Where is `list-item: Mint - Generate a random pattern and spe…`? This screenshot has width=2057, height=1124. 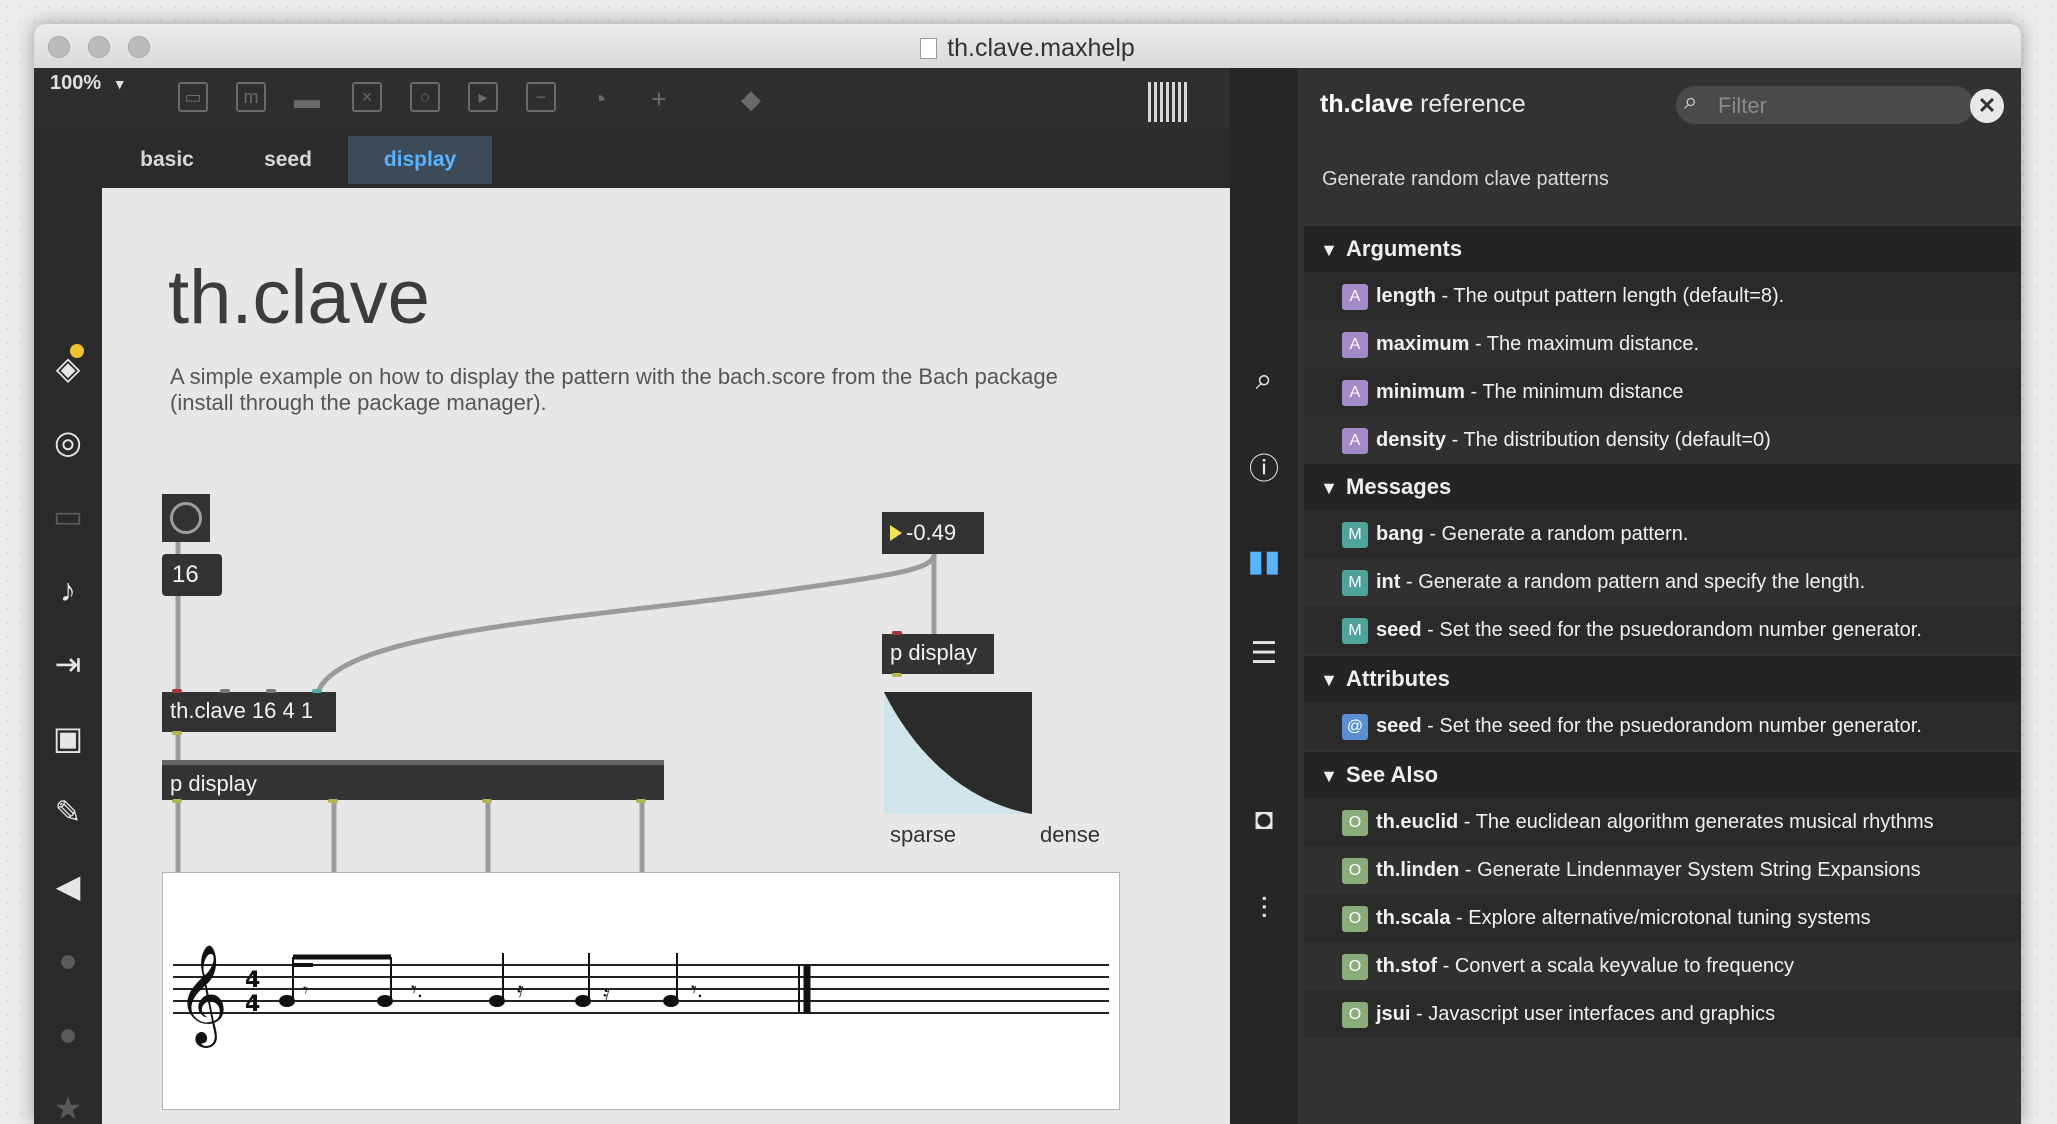 list-item: Mint - Generate a random pattern and spe… is located at coordinates (1662, 582).